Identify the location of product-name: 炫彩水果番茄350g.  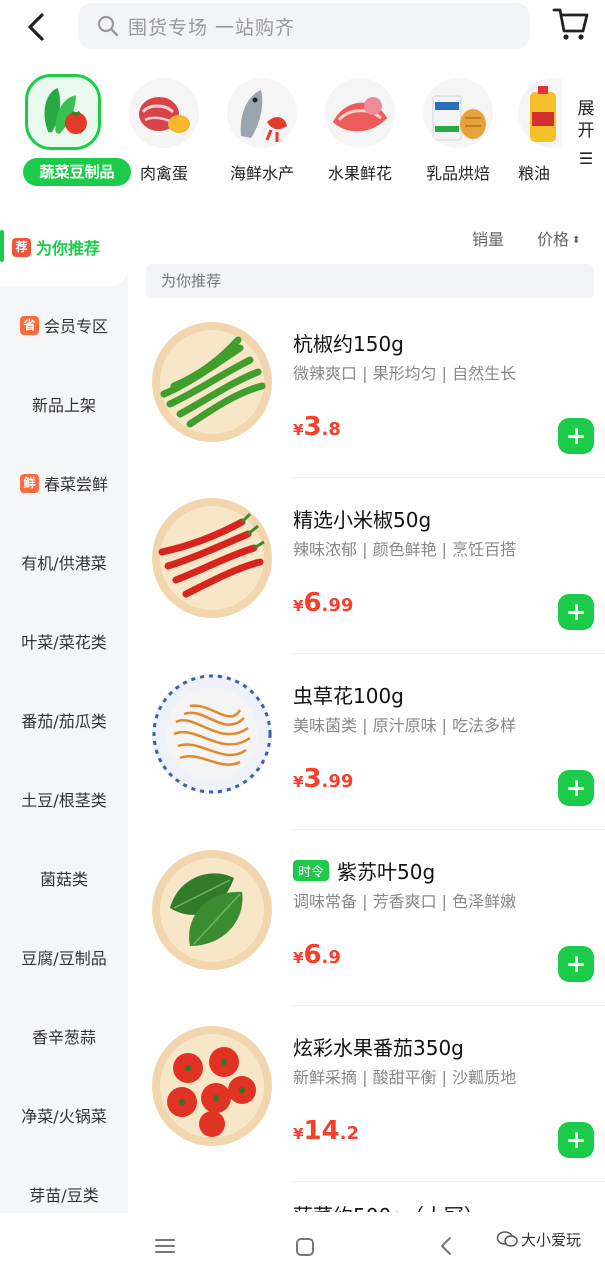
(378, 1048).